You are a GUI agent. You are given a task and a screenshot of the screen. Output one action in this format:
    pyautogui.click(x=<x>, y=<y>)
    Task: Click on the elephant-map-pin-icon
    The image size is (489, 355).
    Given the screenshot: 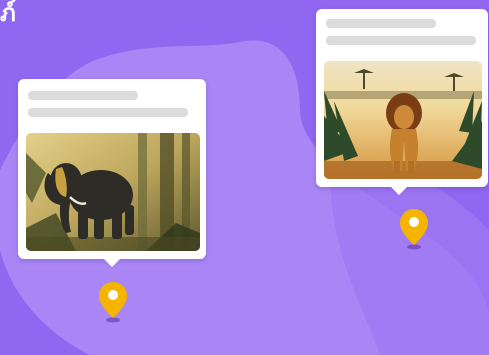 What is the action you would take?
    pyautogui.click(x=113, y=302)
    